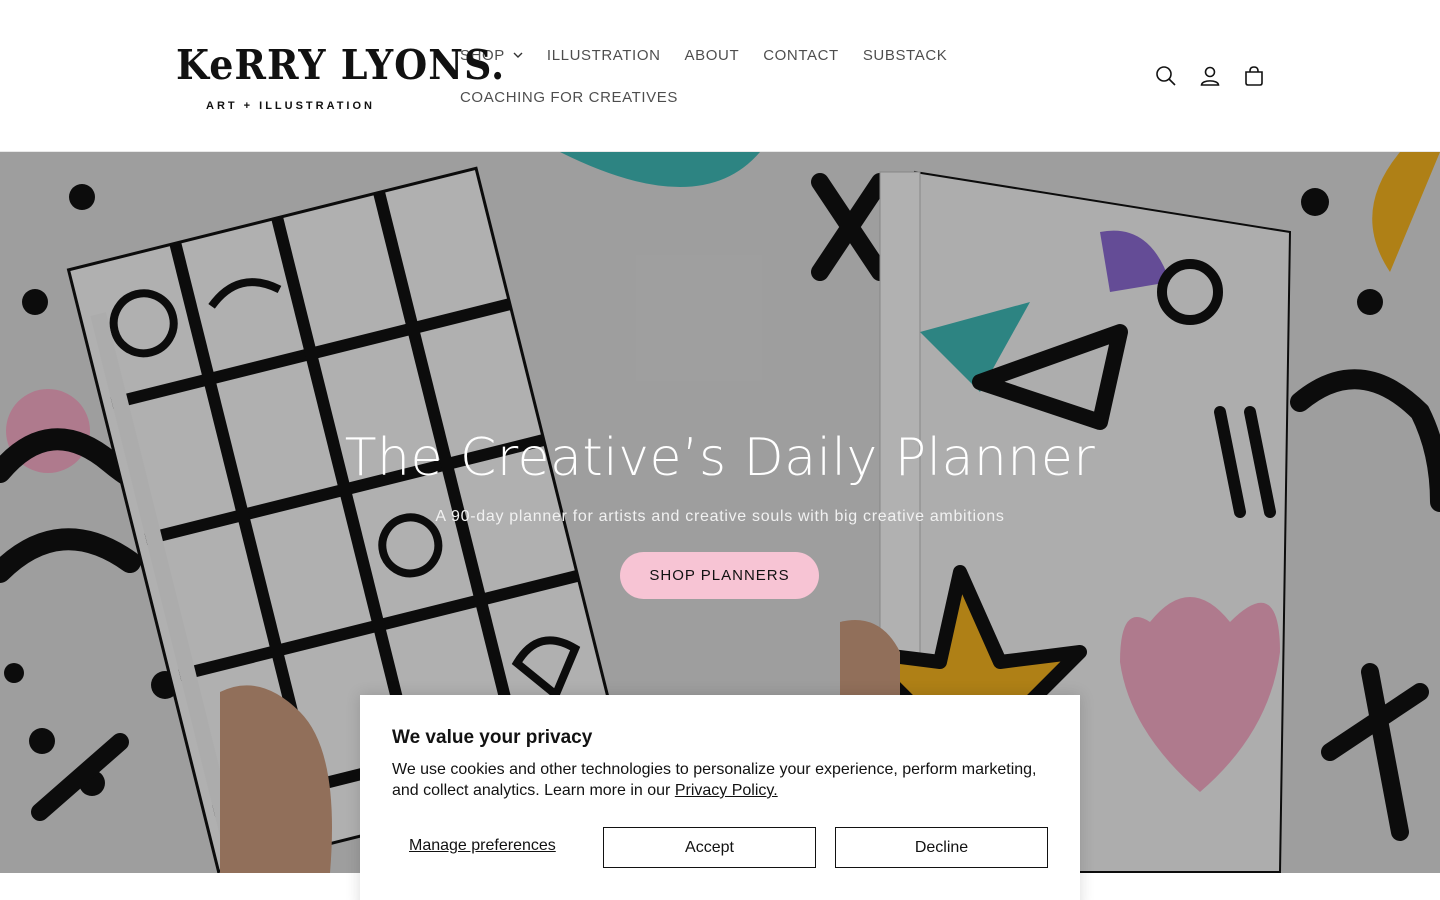 The width and height of the screenshot is (1440, 900). I want to click on manage-preferences-link: Manage preferences, so click(482, 846).